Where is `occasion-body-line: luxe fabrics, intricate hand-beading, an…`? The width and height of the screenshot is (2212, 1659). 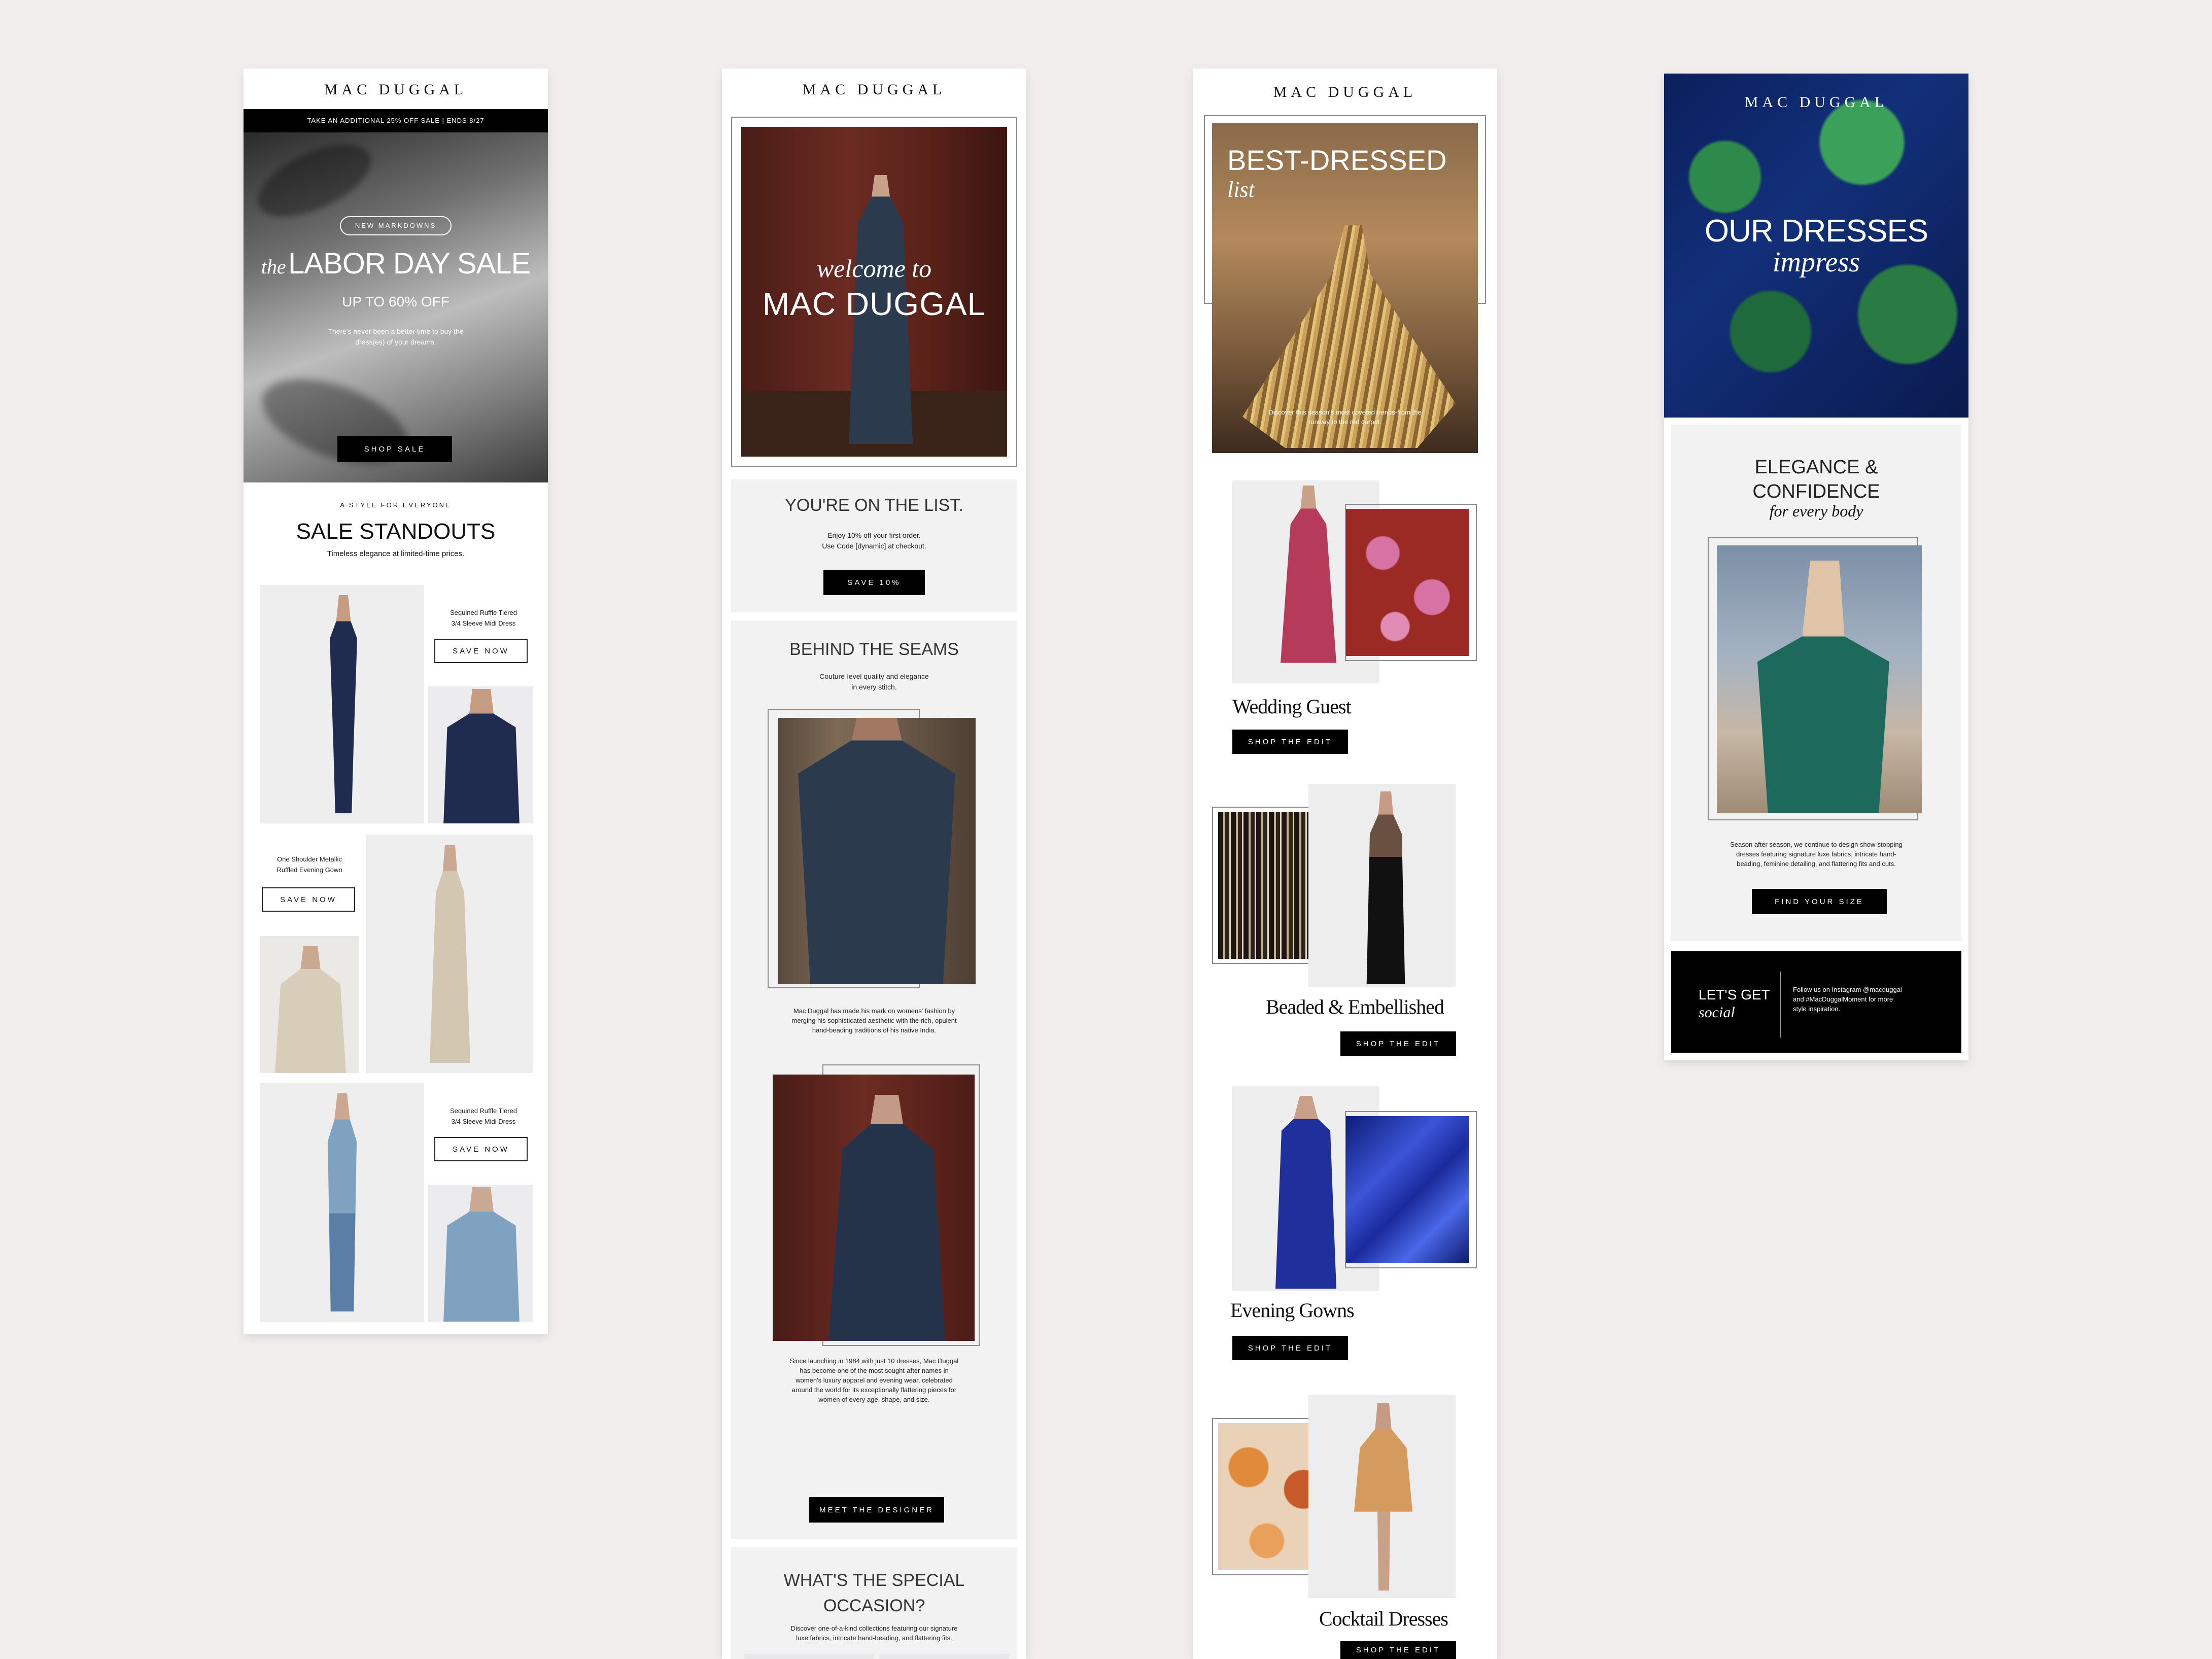
occasion-body-line: luxe fabrics, intricate hand-beading, an… is located at coordinates (874, 1638).